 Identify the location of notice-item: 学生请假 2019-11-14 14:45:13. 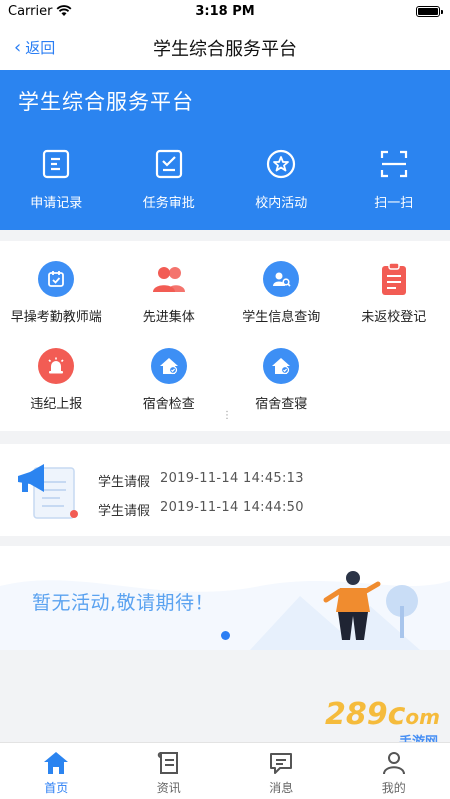
(201, 480).